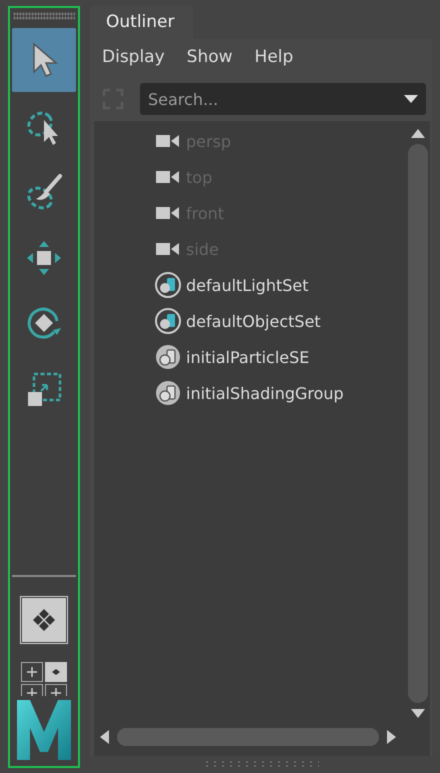  I want to click on select-tool-button, so click(44, 60).